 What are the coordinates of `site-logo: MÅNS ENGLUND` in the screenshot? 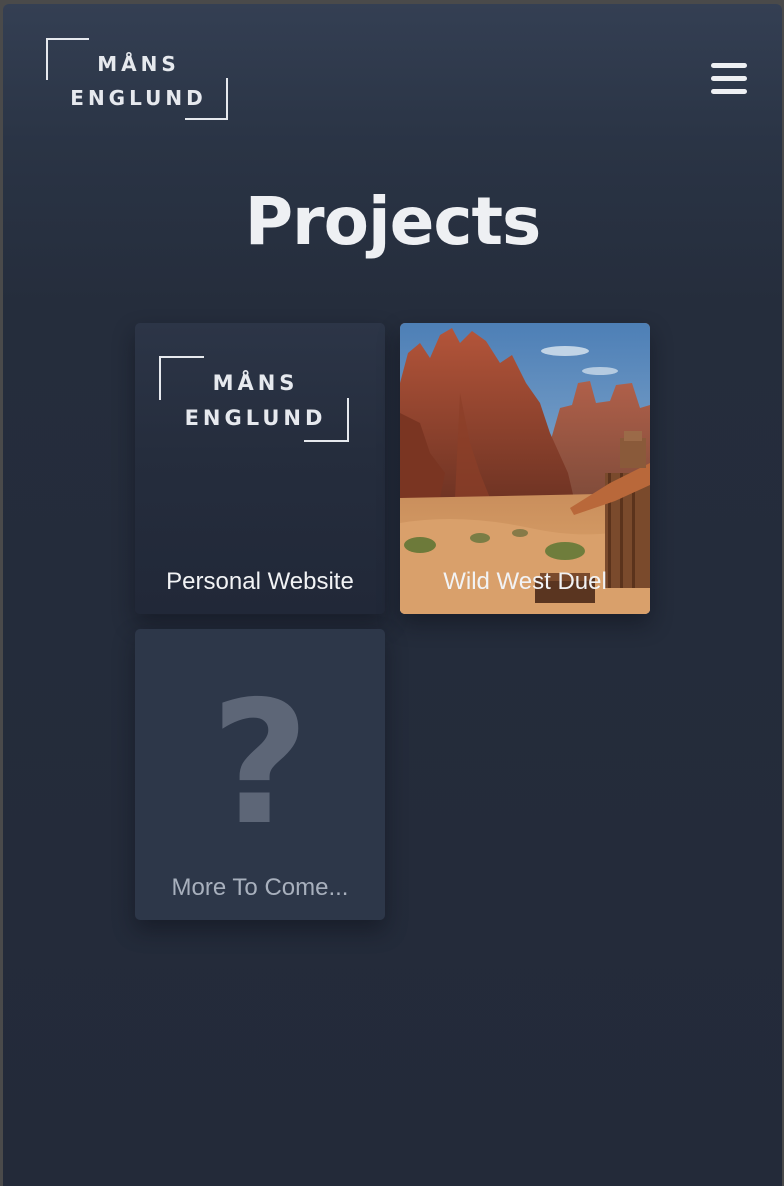 It's located at (137, 79).